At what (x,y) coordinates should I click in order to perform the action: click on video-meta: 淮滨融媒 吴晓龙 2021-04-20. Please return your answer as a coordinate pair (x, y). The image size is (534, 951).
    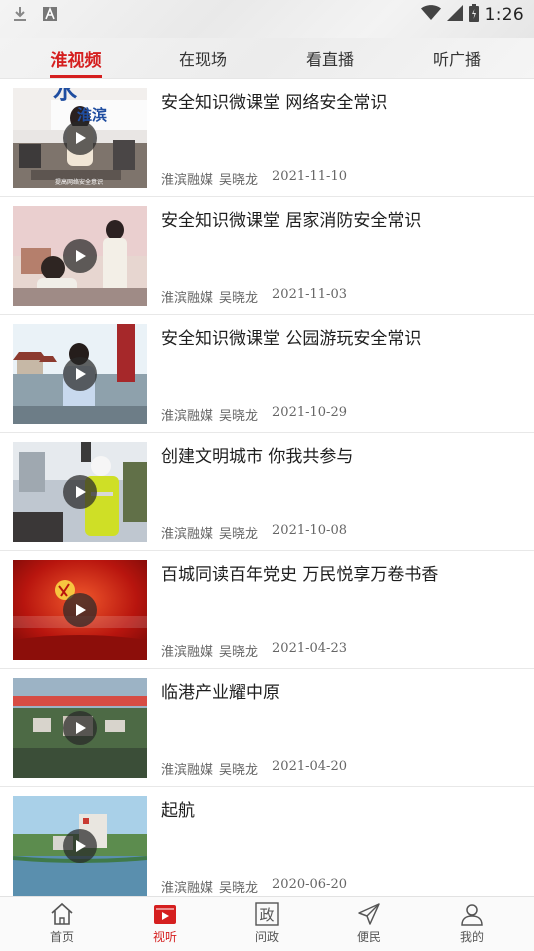
    Looking at the image, I should click on (341, 768).